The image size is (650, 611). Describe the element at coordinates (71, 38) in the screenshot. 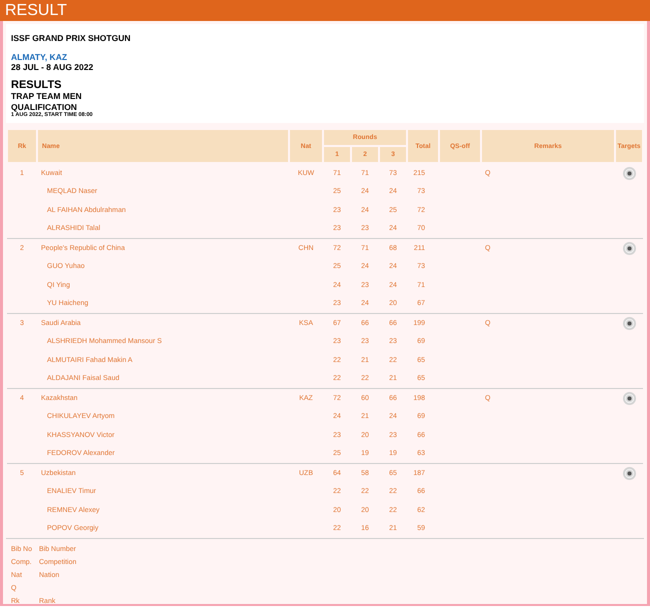

I see `event-title: ISSF GRAND PRIX SHOTGUN` at that location.